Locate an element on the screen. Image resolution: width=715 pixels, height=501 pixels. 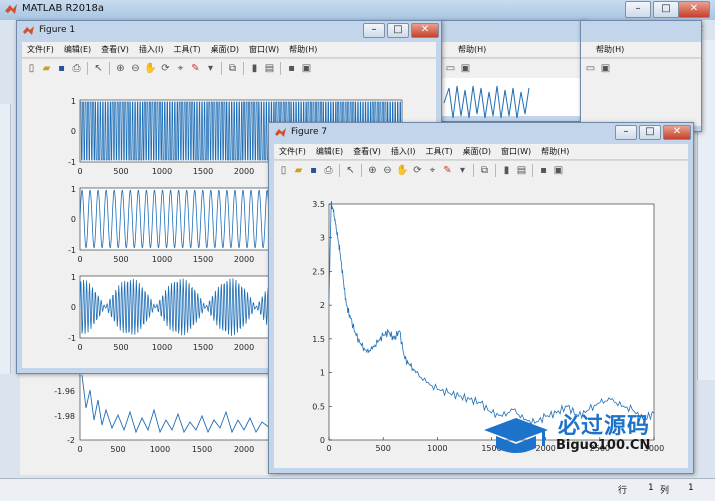
col-label: 列 is located at coordinates (665, 491).